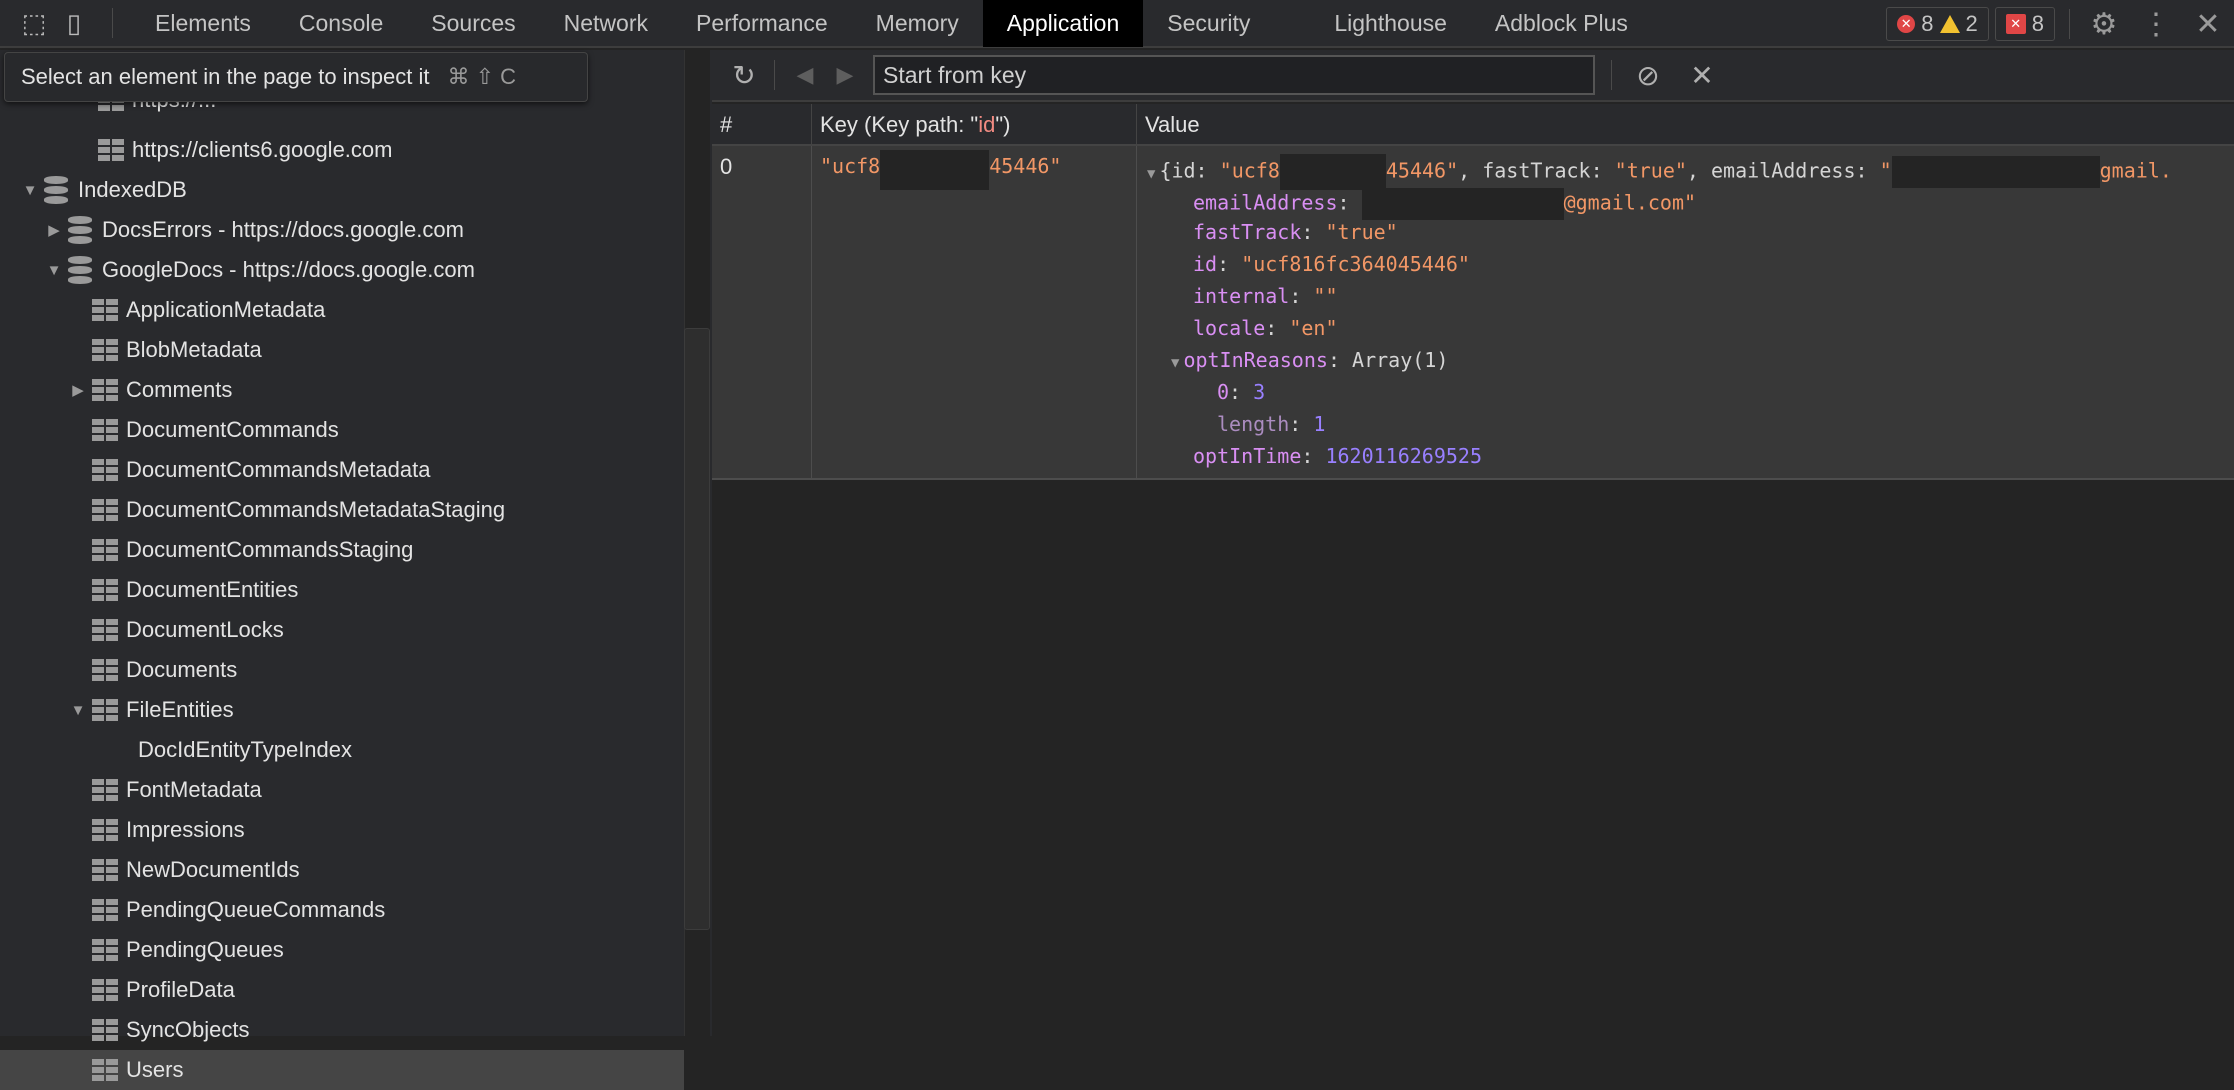 The width and height of the screenshot is (2234, 1090). I want to click on object-store-documentcommandsstaging: DocumentCommandsStaging, so click(342, 550).